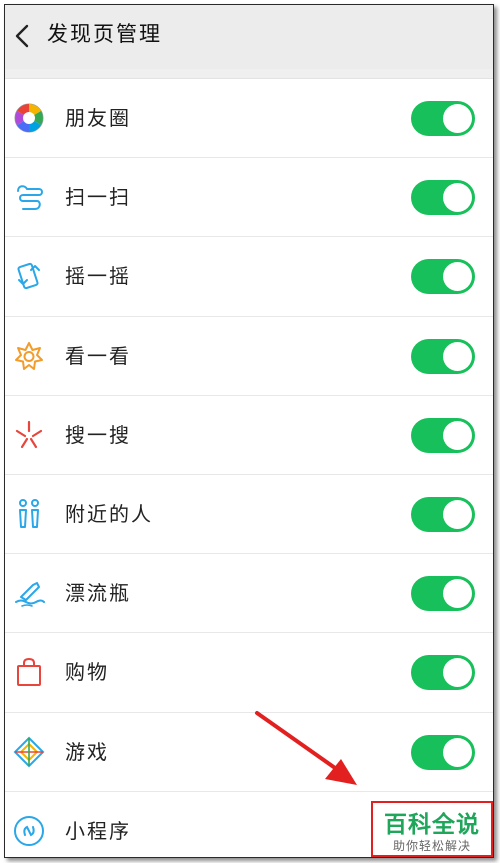 This screenshot has height=863, width=500. What do you see at coordinates (98, 118) in the screenshot?
I see `setting-label: 朋友圈` at bounding box center [98, 118].